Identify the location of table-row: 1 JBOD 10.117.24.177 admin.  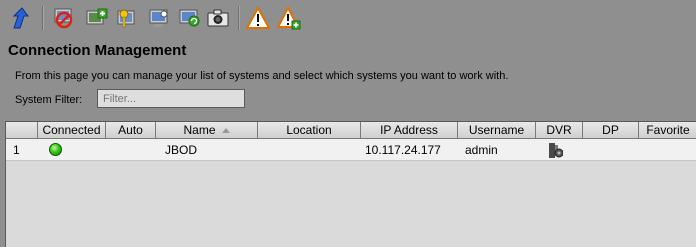
(351, 150).